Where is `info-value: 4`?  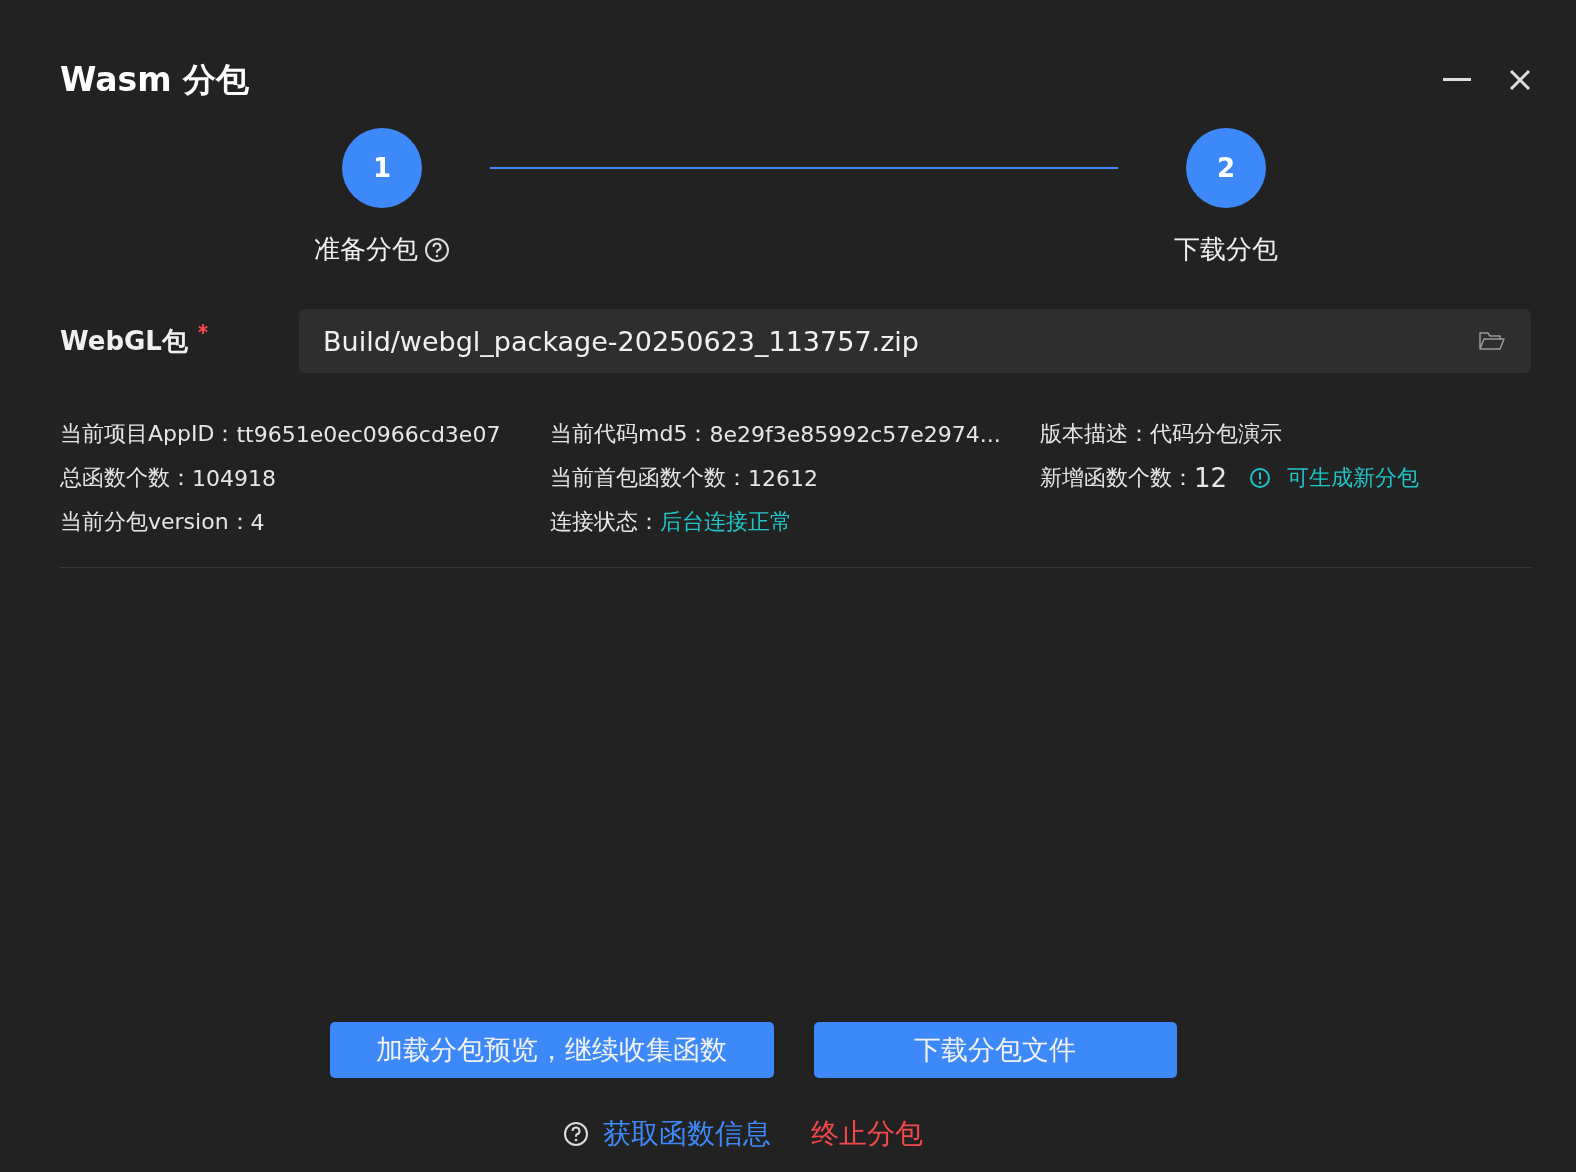
info-value: 4 is located at coordinates (257, 522).